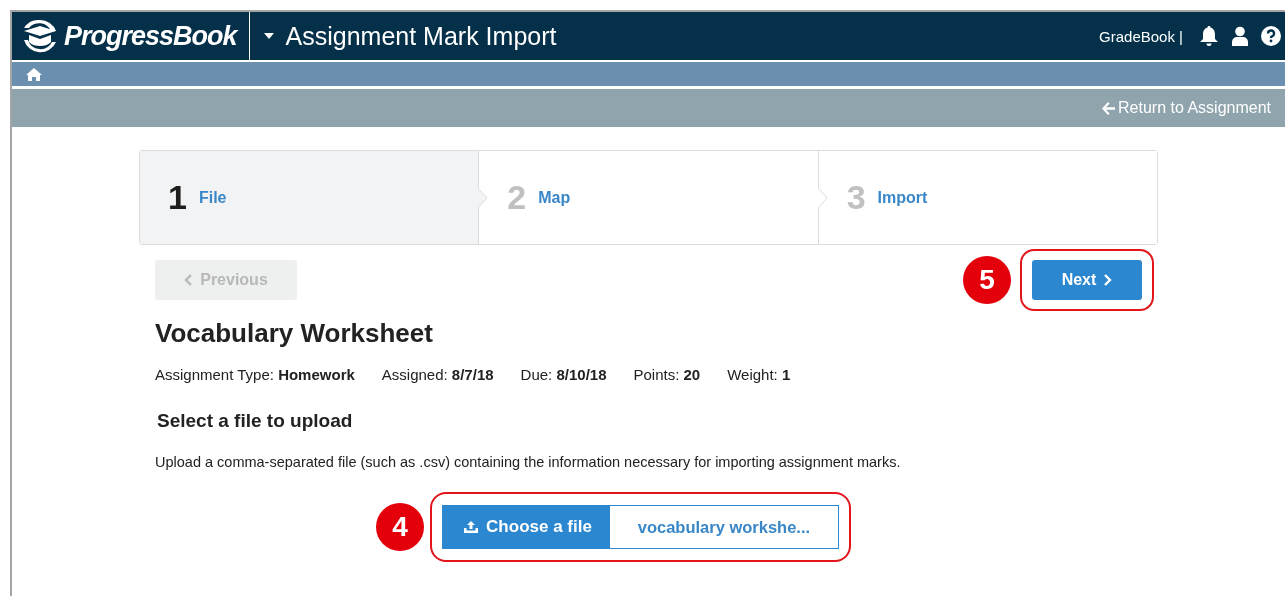  What do you see at coordinates (1141, 36) in the screenshot?
I see `app-label: GradeBook |` at bounding box center [1141, 36].